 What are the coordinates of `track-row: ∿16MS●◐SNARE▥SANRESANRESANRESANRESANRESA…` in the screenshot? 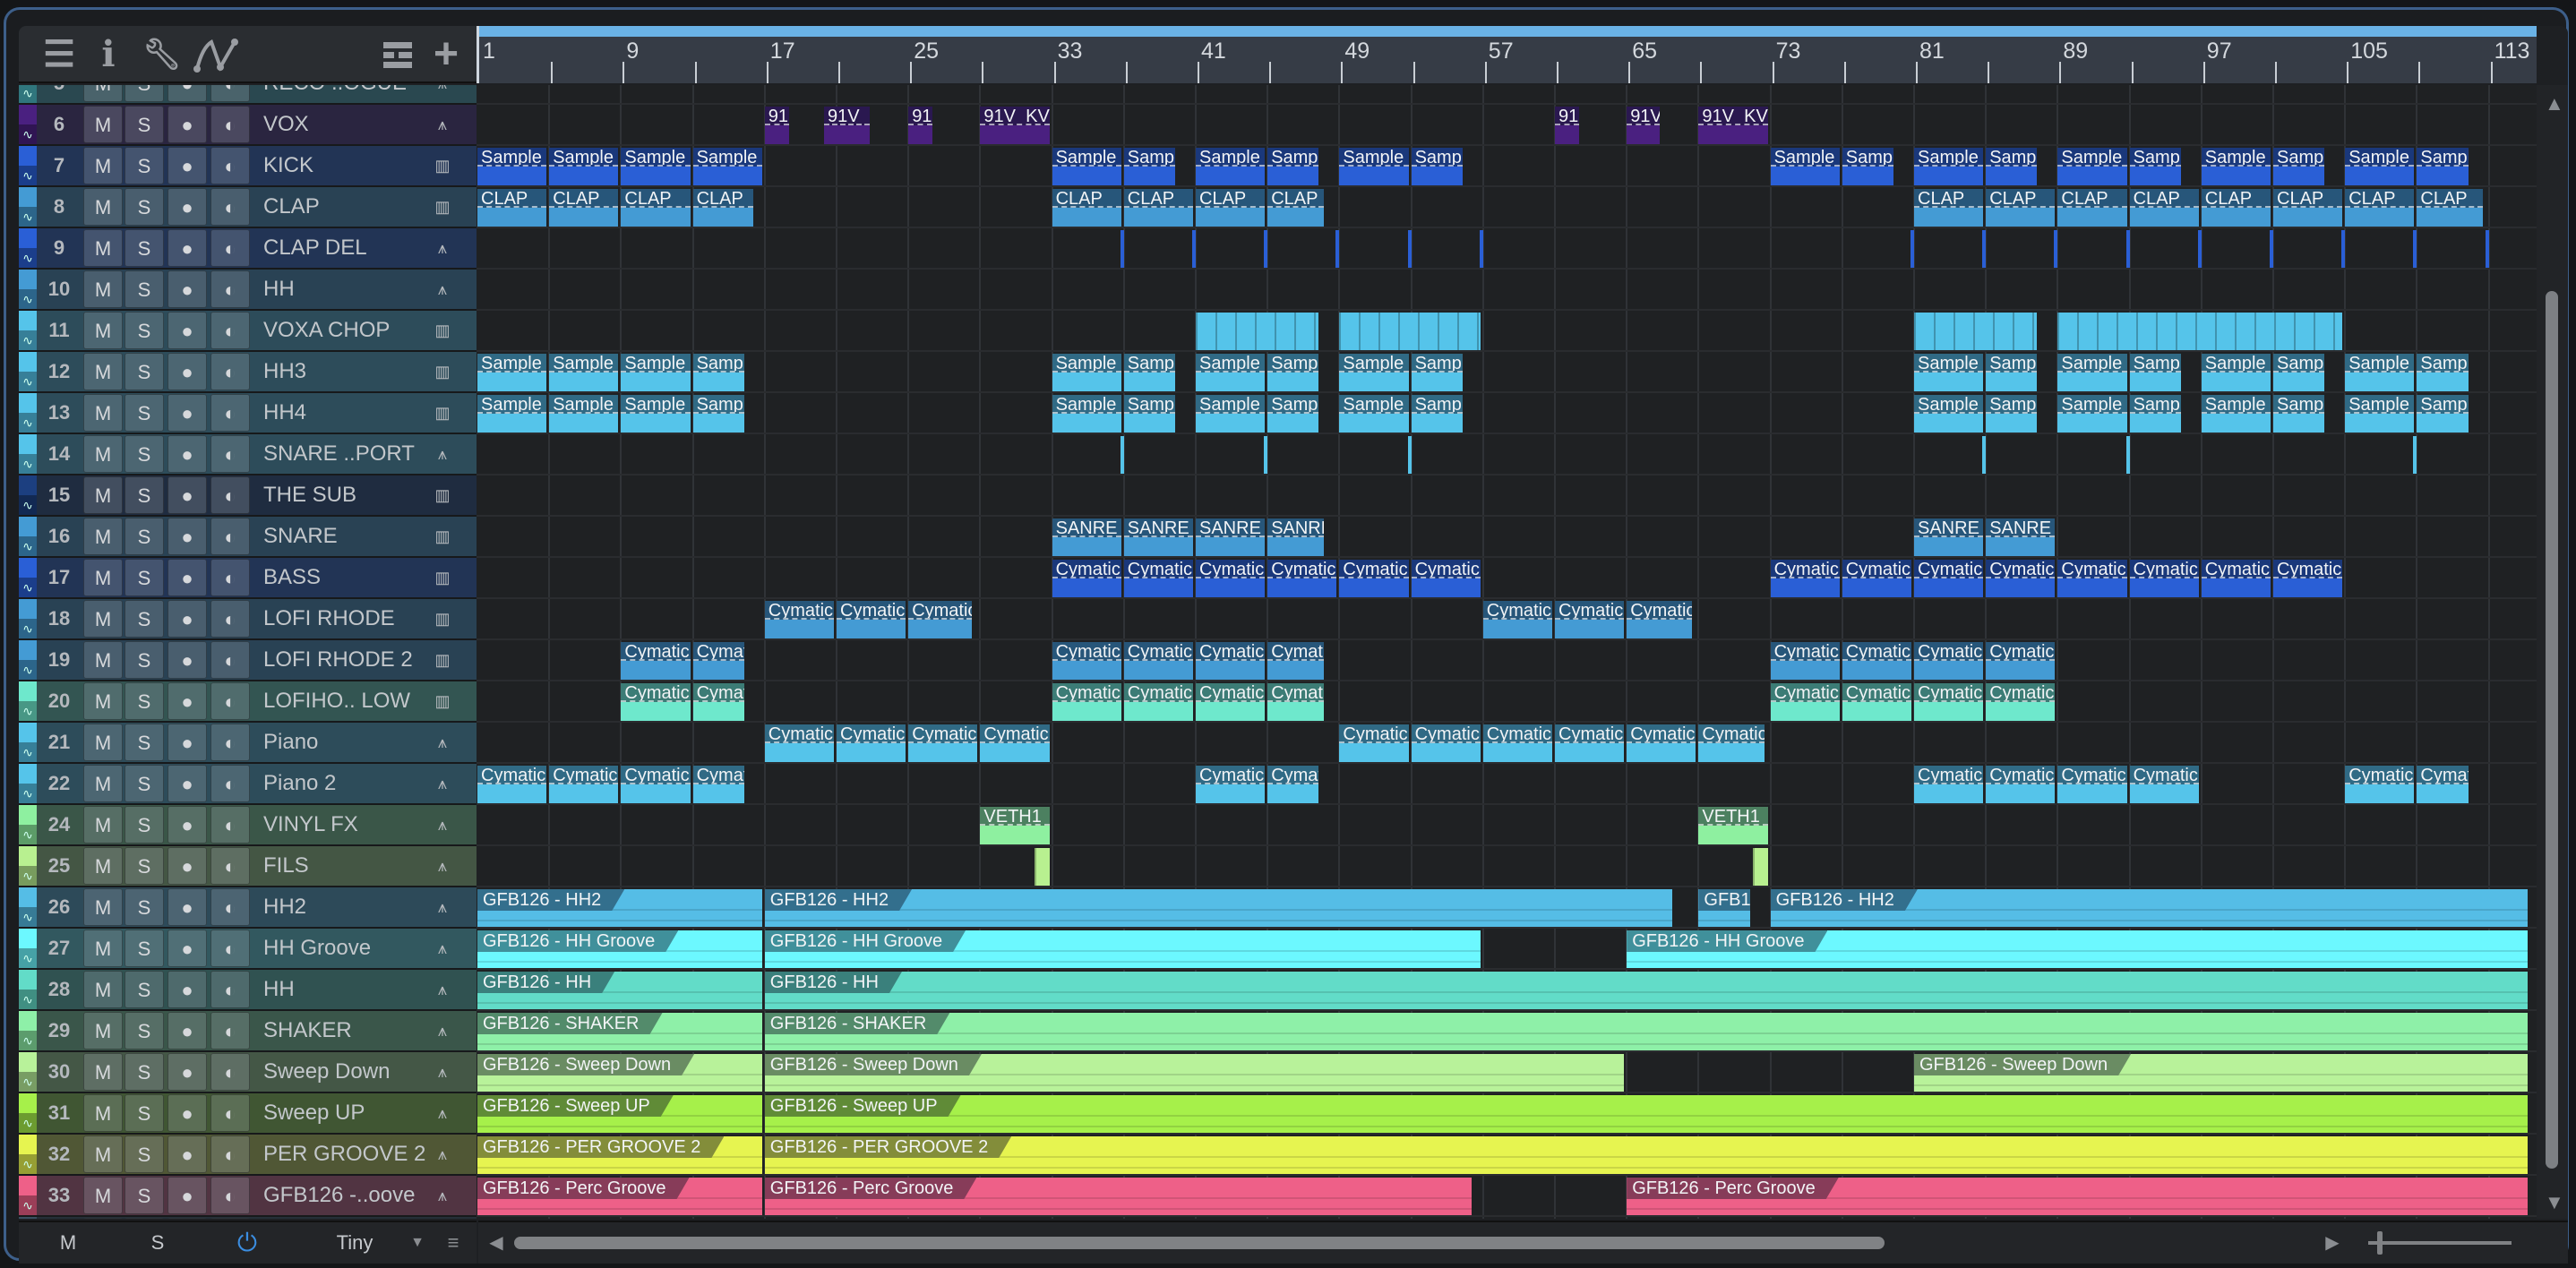 It's located at (1278, 537).